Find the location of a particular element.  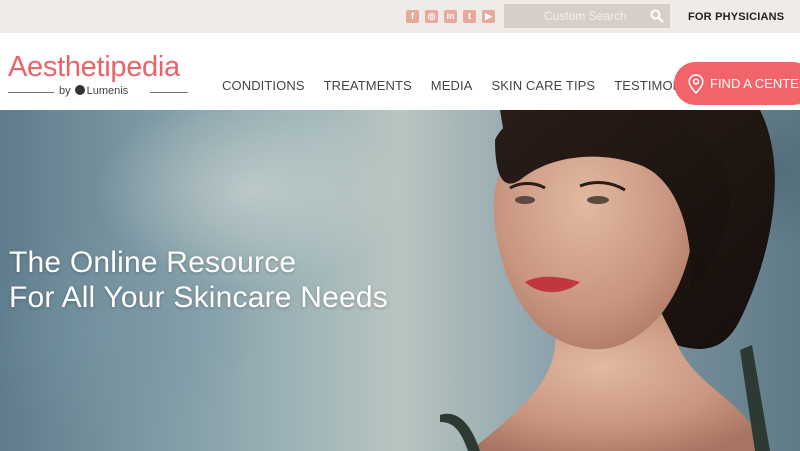

for-physicians-link: FOR PHYSICIANS is located at coordinates (736, 17).